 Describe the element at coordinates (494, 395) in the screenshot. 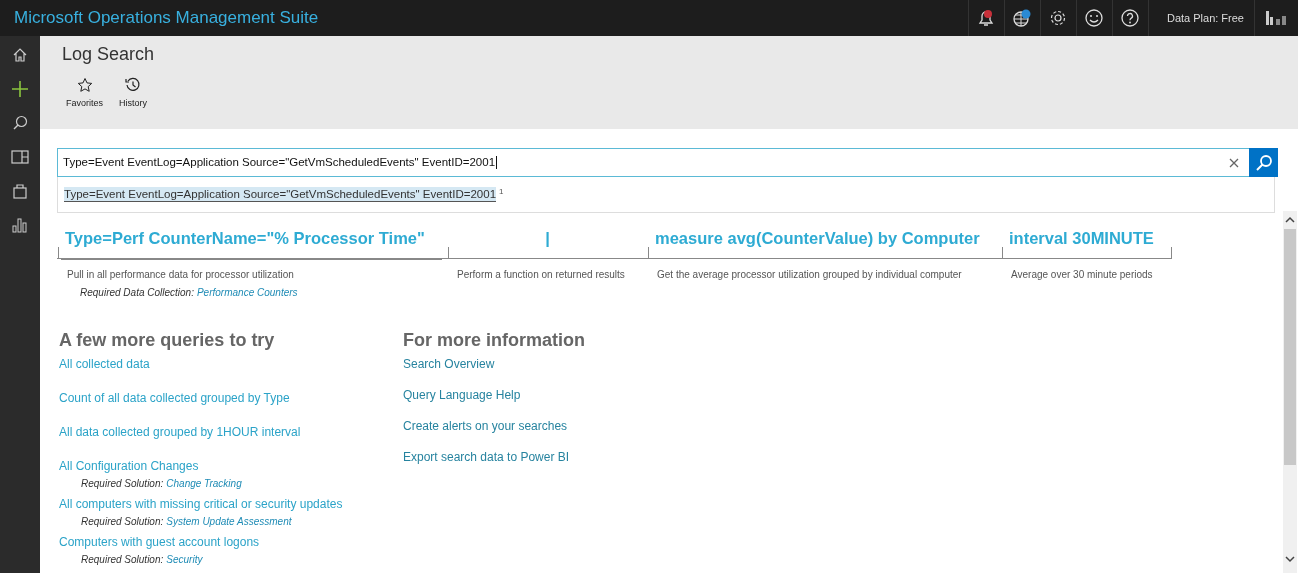

I see `info-link: Query Language Help` at that location.